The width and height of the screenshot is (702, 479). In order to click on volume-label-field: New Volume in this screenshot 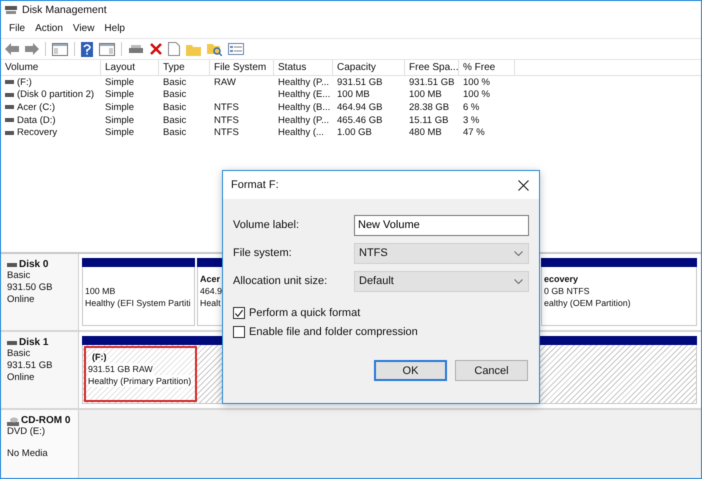, I will do `click(441, 225)`.